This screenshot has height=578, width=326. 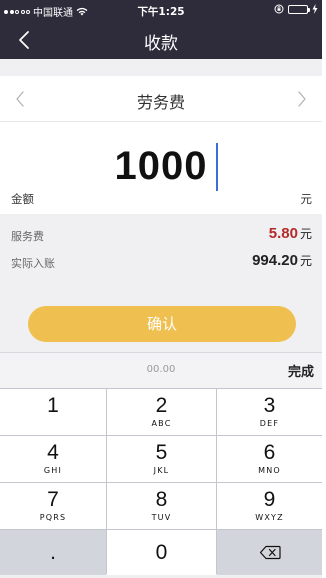 What do you see at coordinates (53, 517) in the screenshot?
I see `key-letters: PQRS` at bounding box center [53, 517].